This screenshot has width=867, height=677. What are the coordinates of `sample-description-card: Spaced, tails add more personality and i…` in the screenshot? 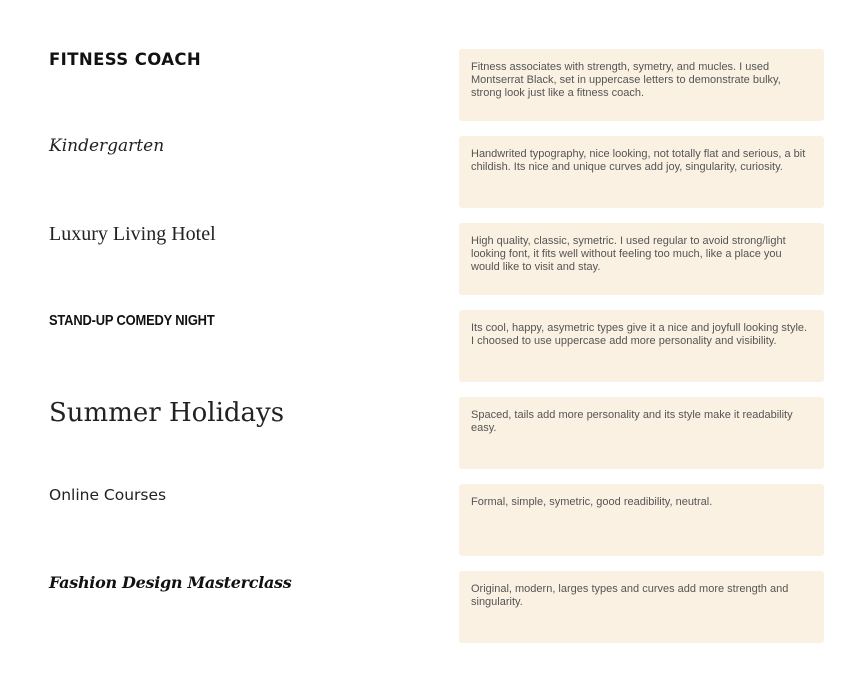 It's located at (641, 433).